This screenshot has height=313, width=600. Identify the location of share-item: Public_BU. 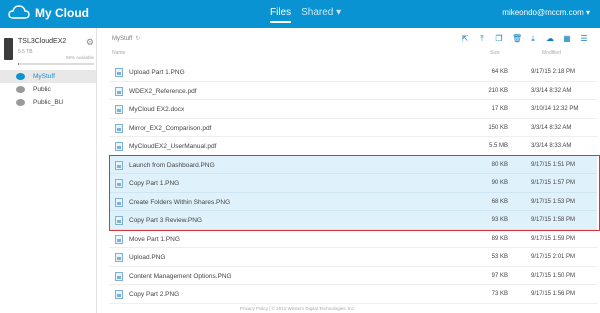
(48, 102).